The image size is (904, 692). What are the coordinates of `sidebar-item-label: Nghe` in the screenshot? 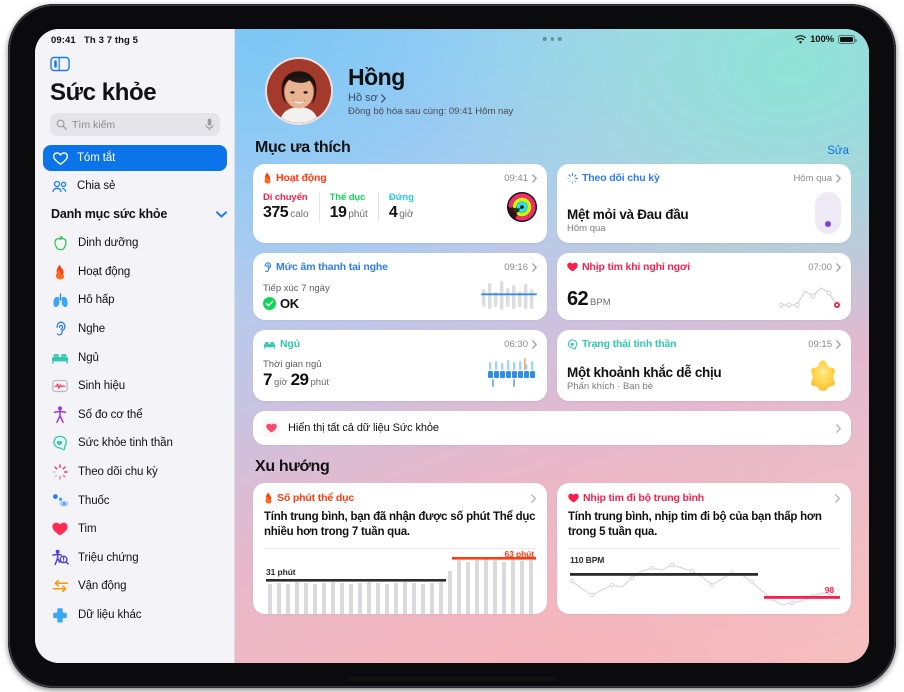 It's located at (92, 329).